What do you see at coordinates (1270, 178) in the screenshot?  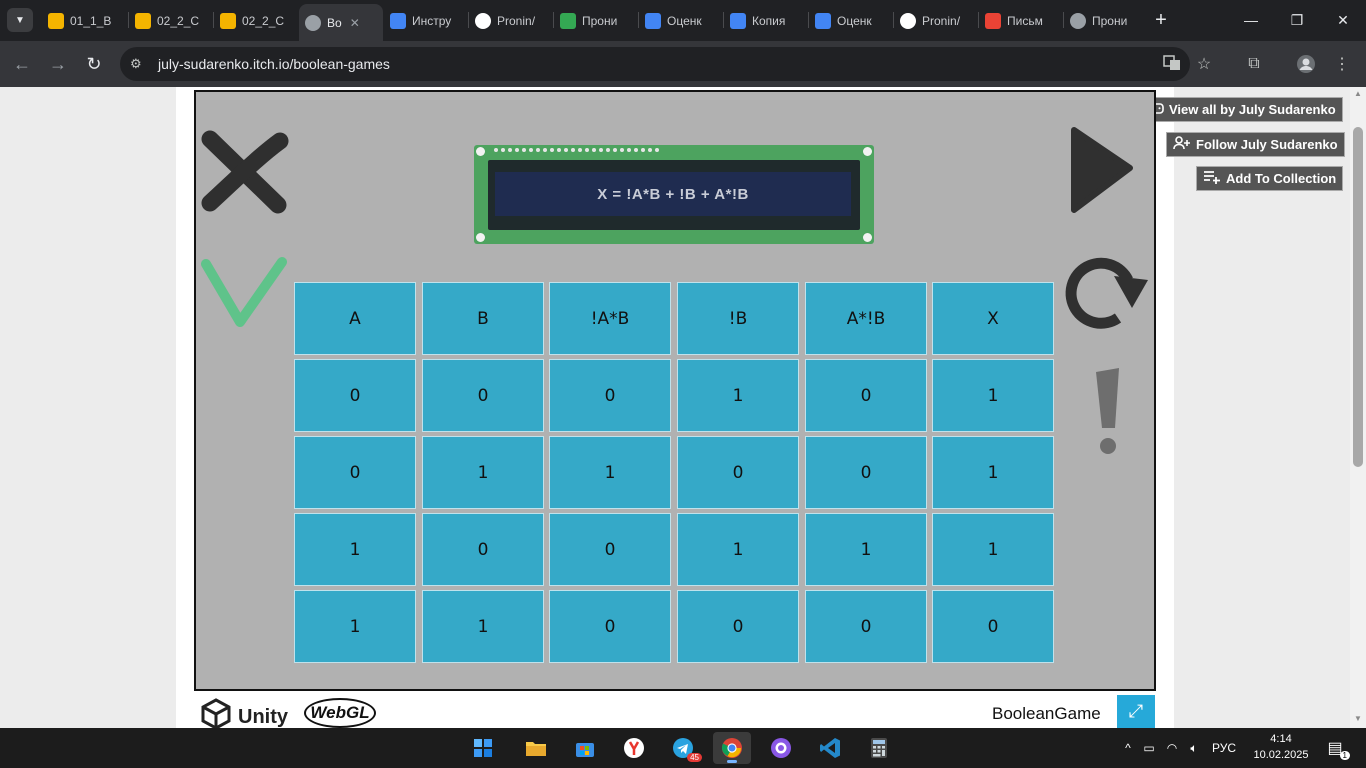 I see `add-to-collection-button: Add To Collection` at bounding box center [1270, 178].